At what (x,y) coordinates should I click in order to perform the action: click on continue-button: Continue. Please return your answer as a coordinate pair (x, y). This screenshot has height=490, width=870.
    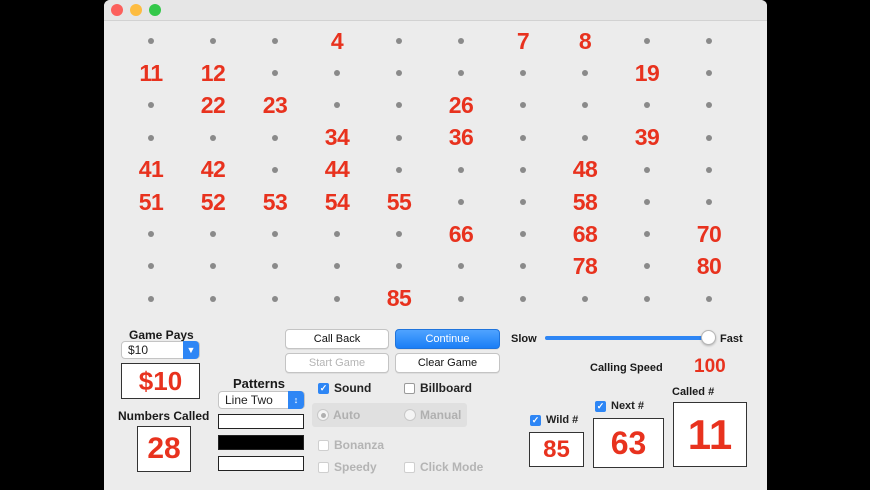
    Looking at the image, I should click on (447, 339).